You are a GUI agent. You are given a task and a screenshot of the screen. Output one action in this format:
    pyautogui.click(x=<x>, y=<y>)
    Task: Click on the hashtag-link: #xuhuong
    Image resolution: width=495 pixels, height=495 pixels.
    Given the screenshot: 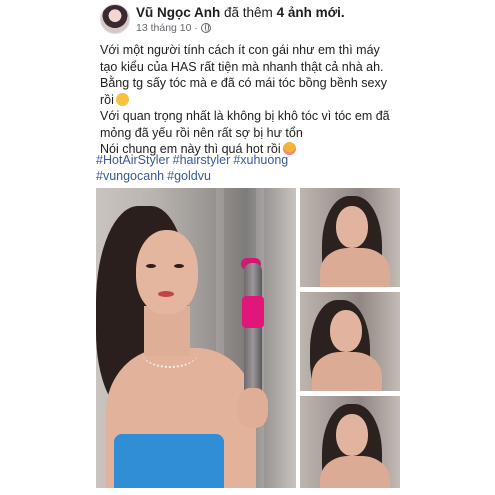 What is the action you would take?
    pyautogui.click(x=260, y=160)
    